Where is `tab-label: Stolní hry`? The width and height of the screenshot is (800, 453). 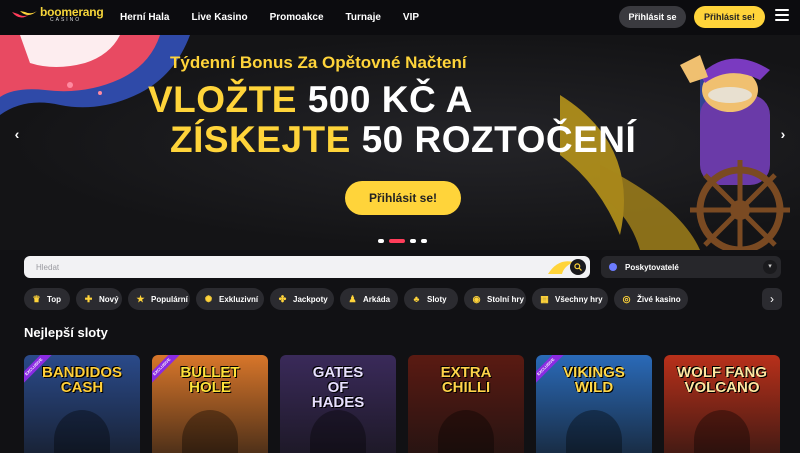 tab-label: Stolní hry is located at coordinates (505, 299).